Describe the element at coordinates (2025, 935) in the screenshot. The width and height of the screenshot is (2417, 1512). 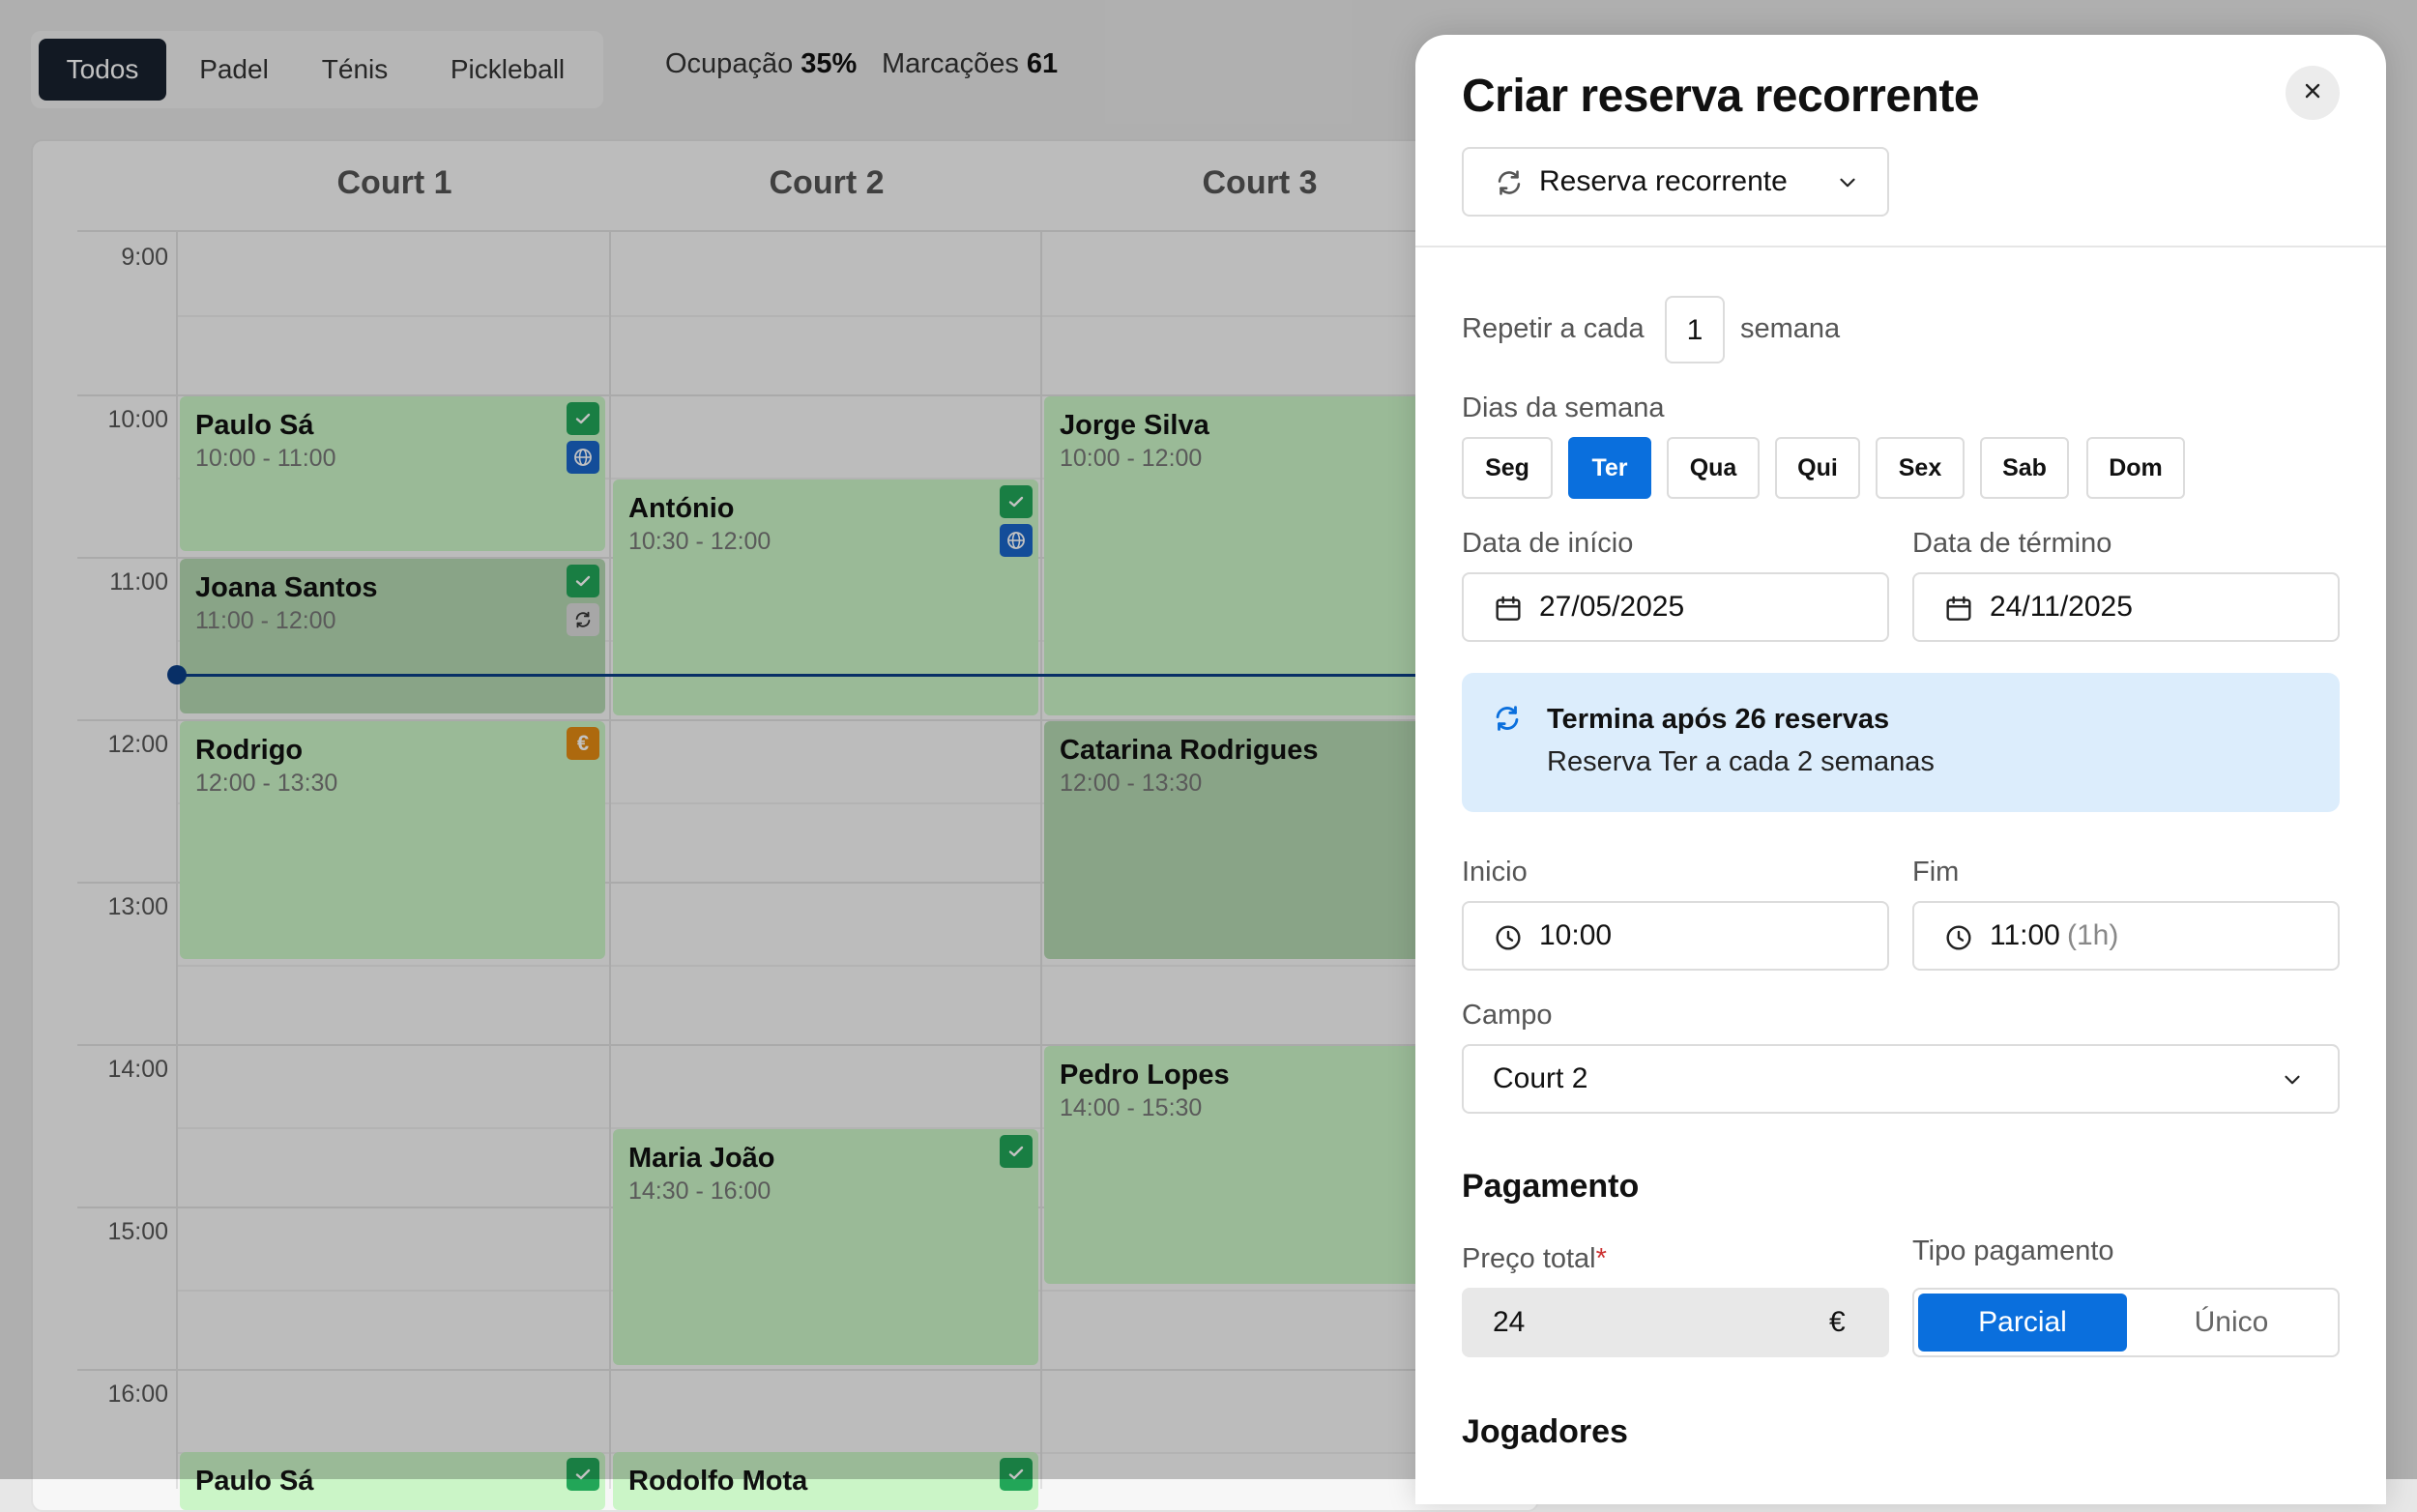
I see `end-time-value: 11:00` at that location.